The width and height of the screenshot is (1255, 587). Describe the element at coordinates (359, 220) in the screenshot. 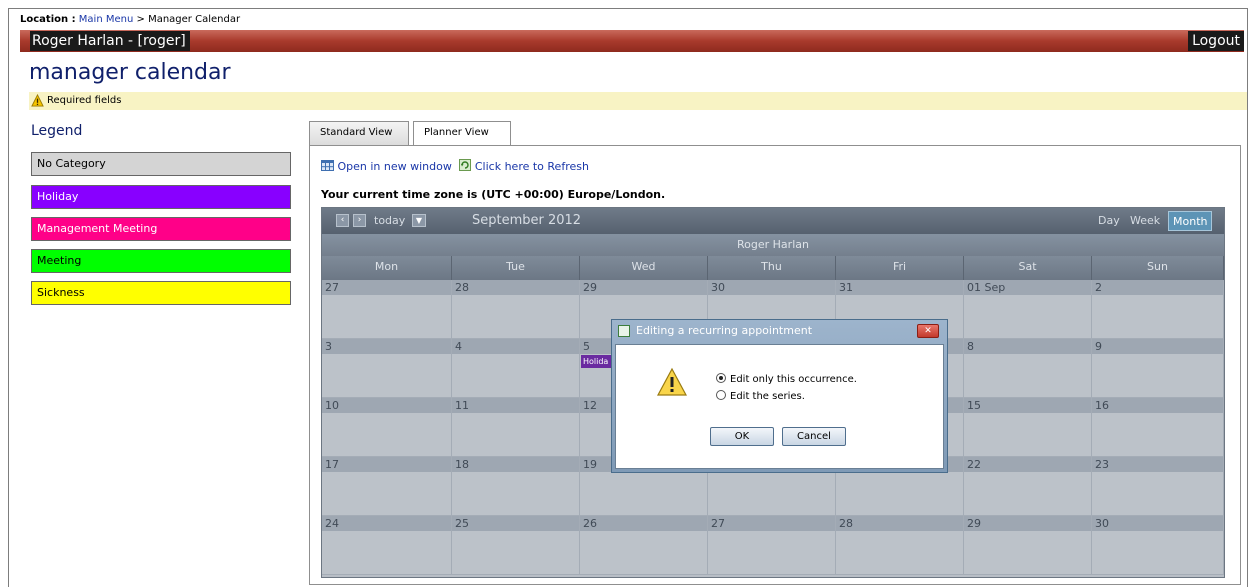

I see `next-month-button: ›` at that location.